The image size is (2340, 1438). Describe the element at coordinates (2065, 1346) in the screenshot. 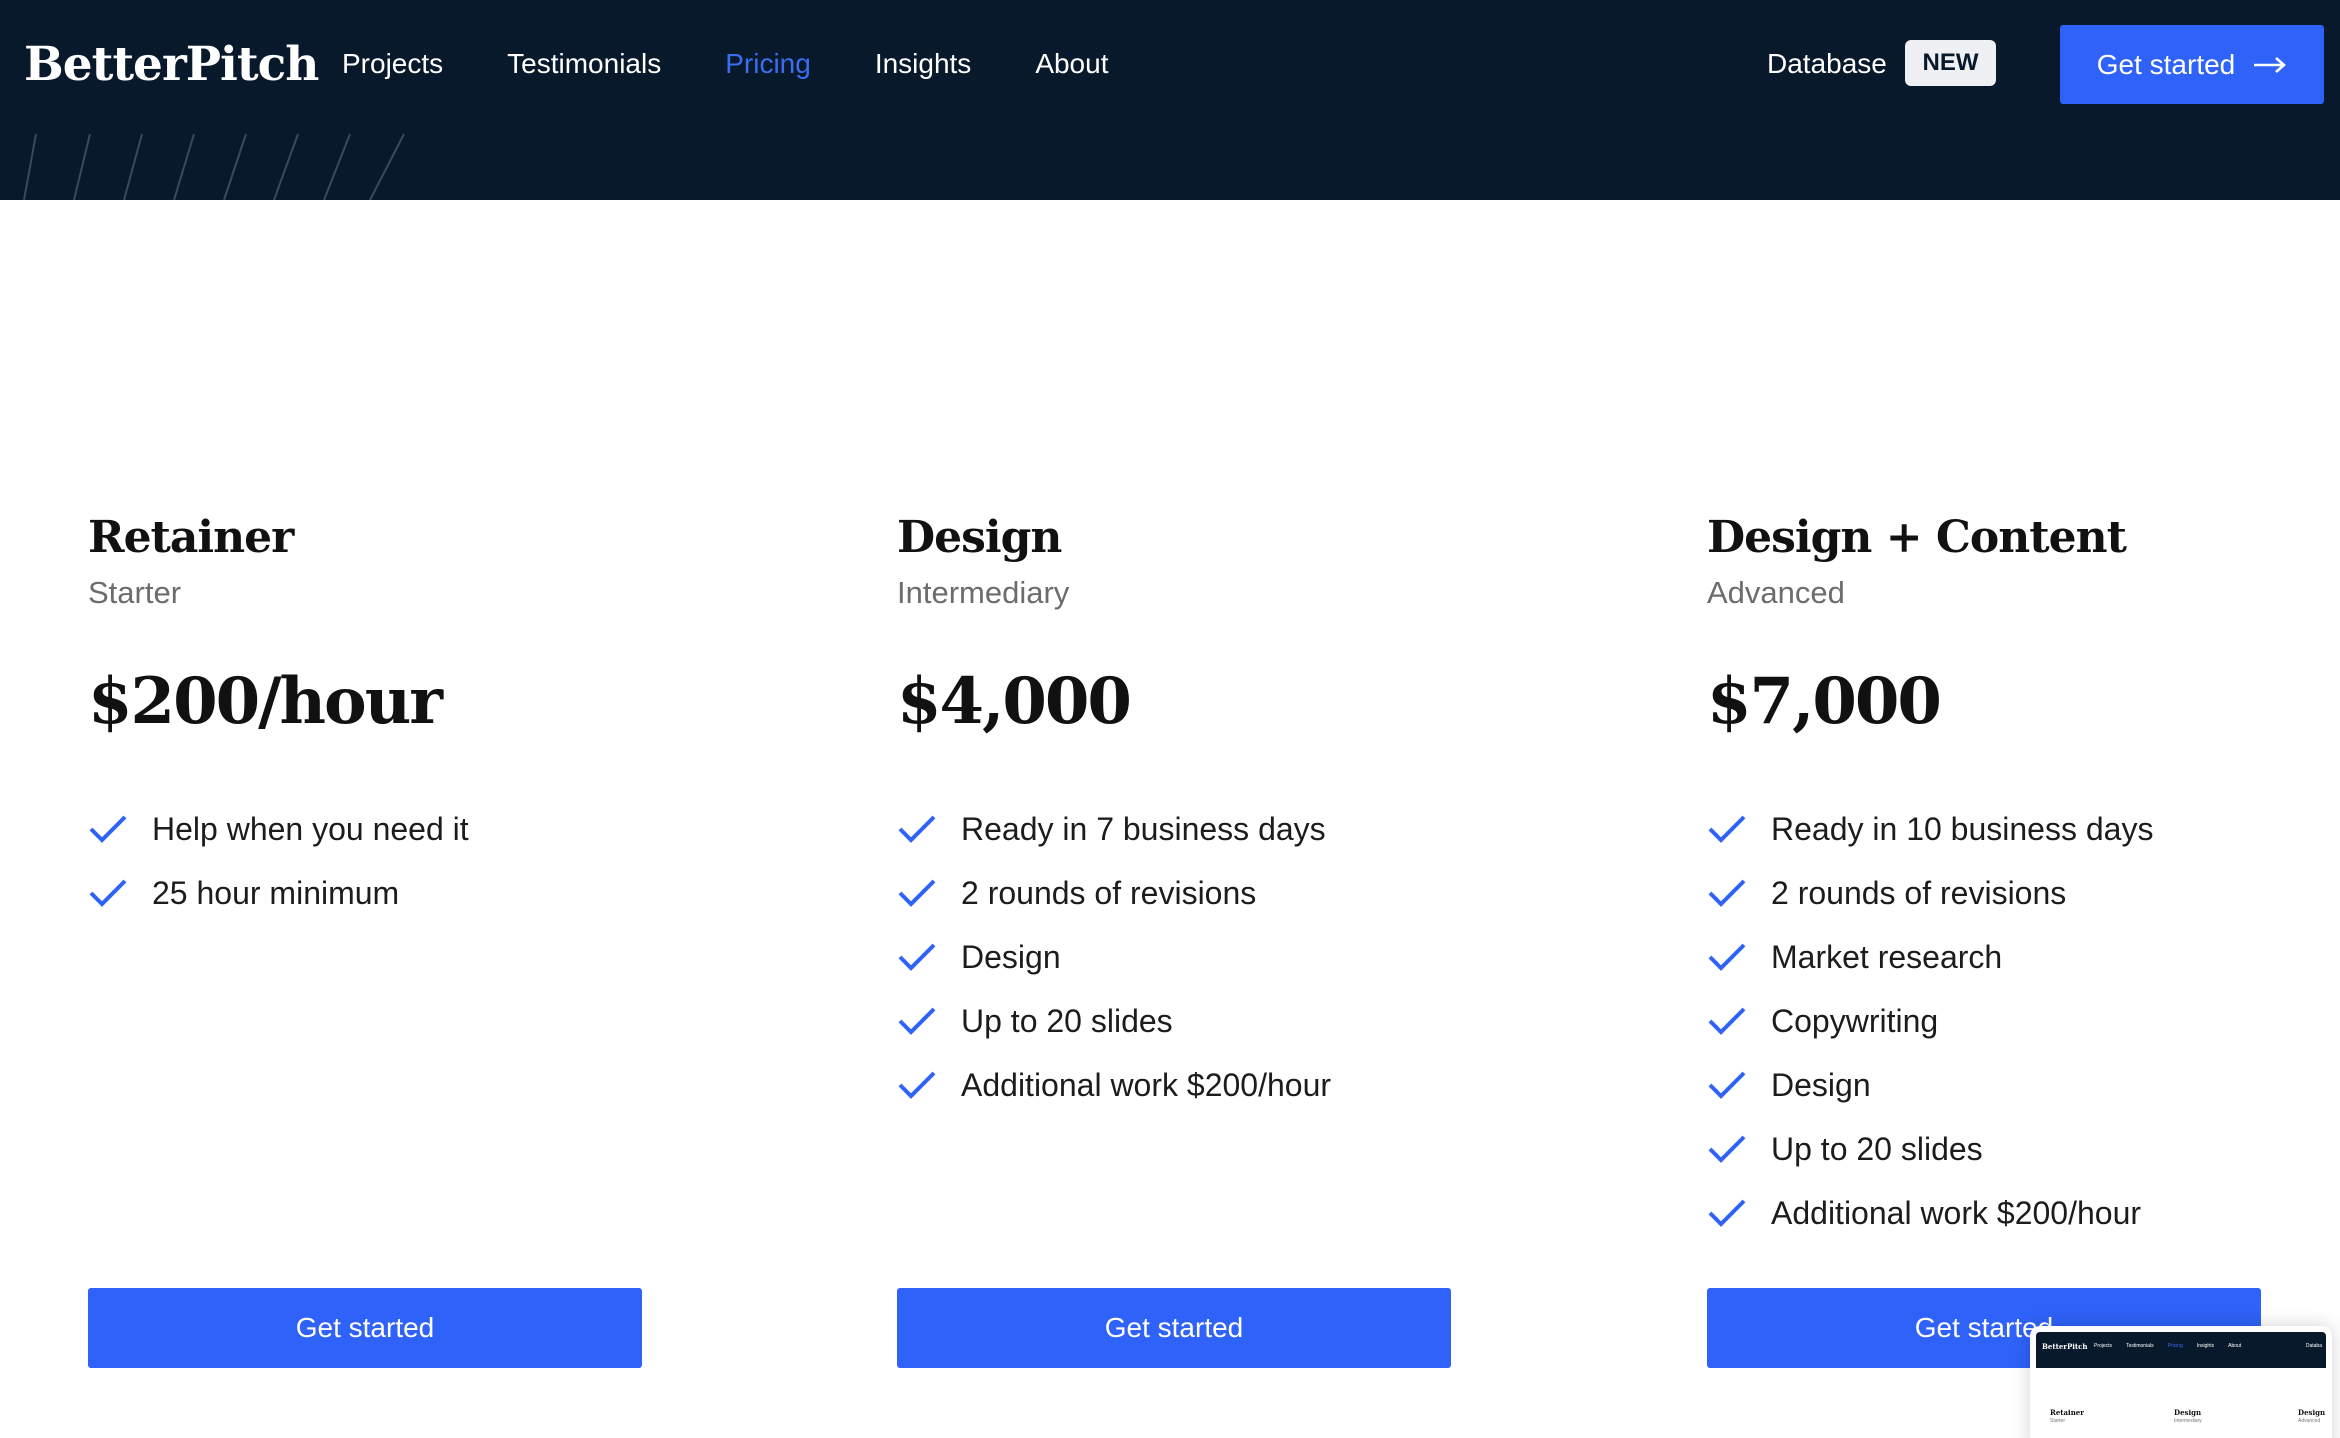

I see `preview-logo: BetterPitch` at that location.